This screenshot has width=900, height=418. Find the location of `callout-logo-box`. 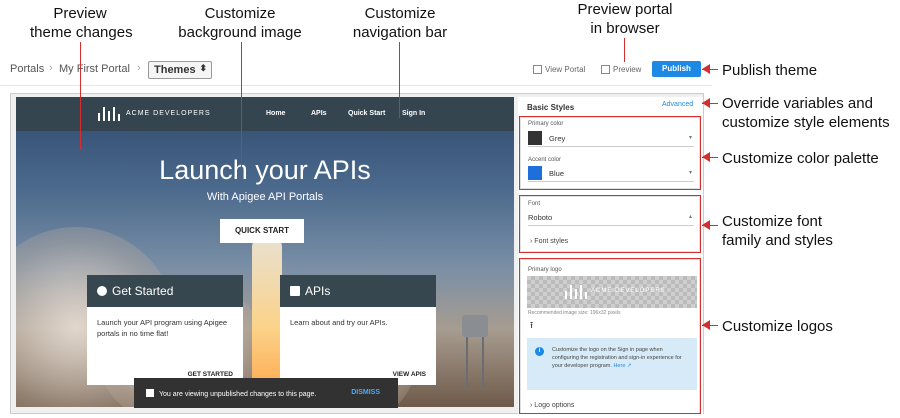

callout-logo-box is located at coordinates (610, 336).